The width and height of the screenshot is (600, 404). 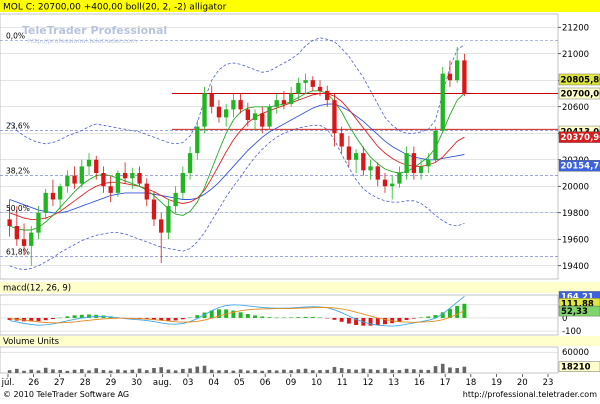 What do you see at coordinates (82, 41) in the screenshot?
I see `watermark-url: http://professional.teletrader.com` at bounding box center [82, 41].